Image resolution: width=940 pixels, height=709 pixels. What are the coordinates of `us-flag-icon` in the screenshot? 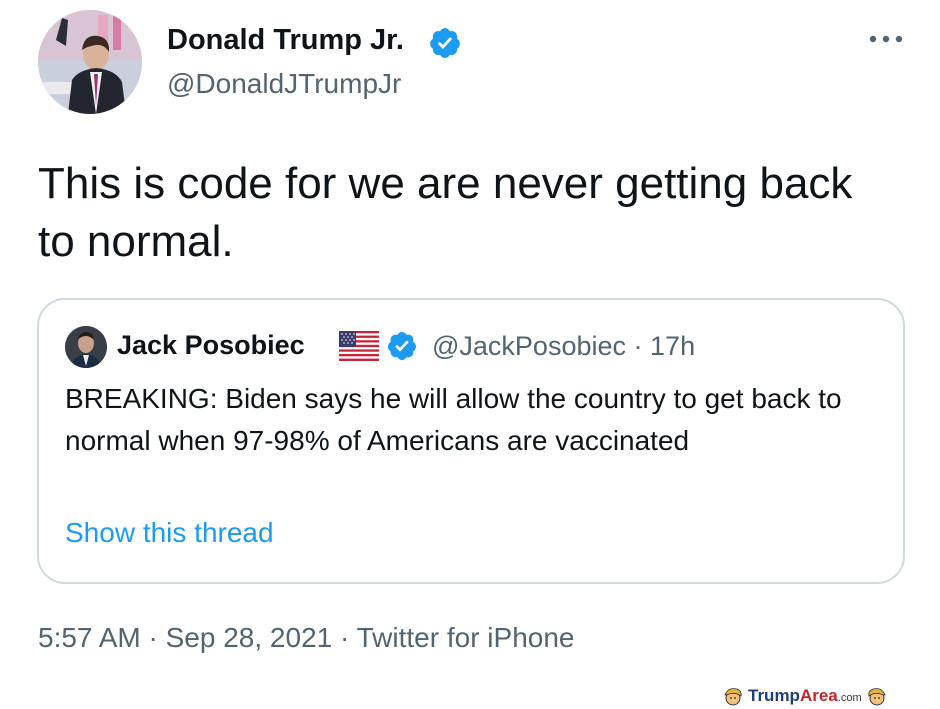 It's located at (359, 346).